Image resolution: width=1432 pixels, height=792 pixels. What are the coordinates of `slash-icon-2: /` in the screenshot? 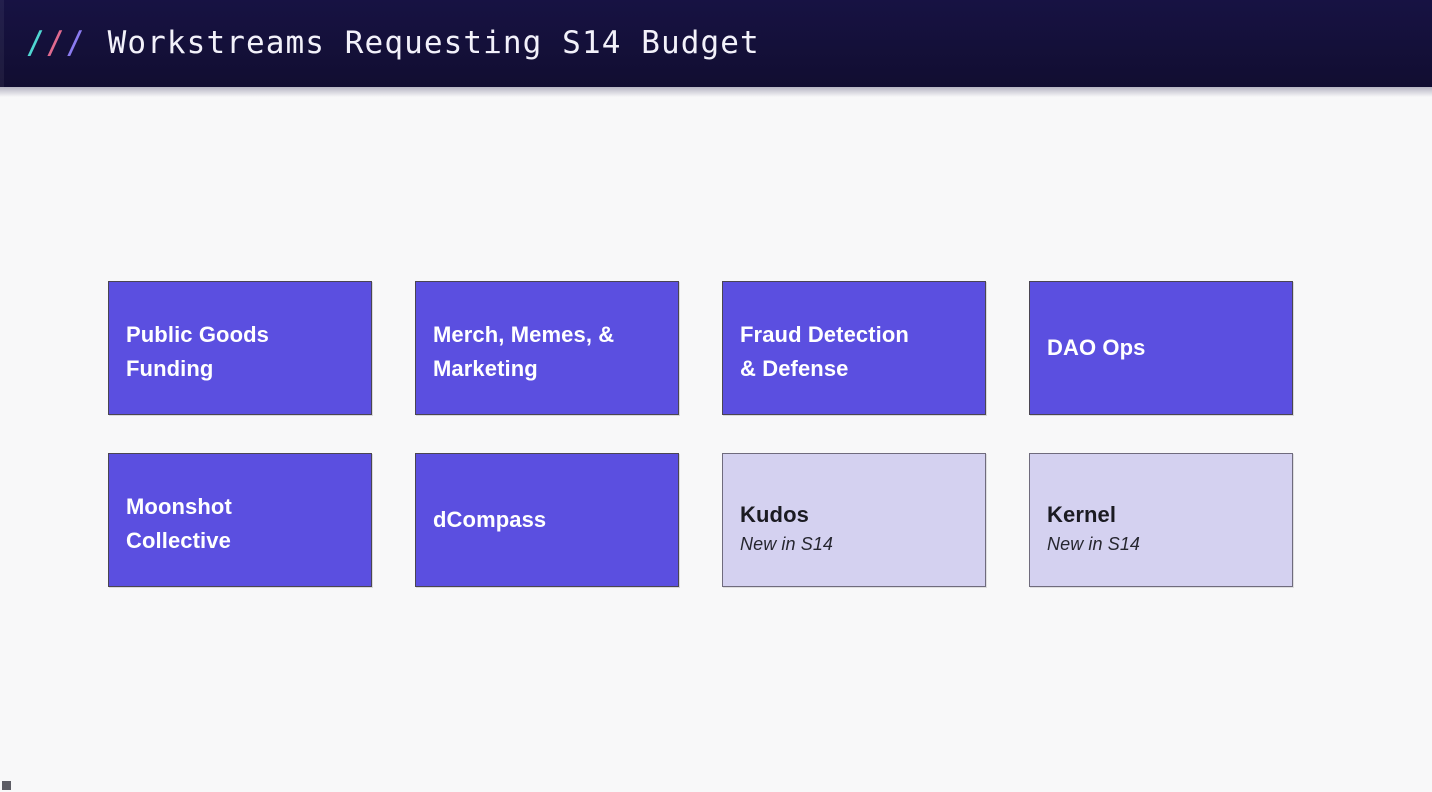 It's located at (55, 43).